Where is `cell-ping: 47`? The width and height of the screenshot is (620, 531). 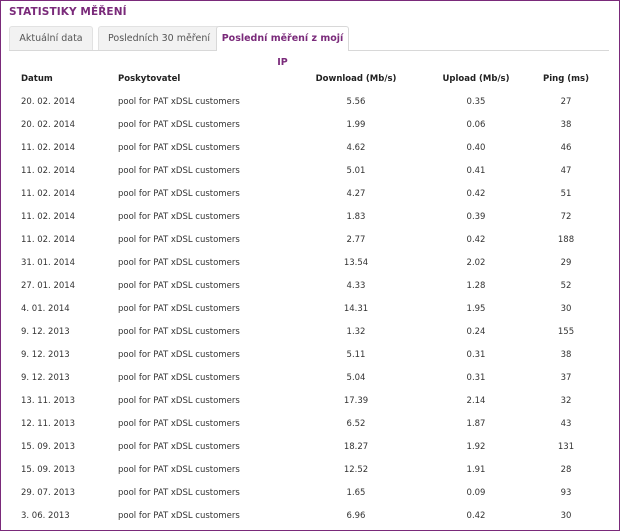 cell-ping: 47 is located at coordinates (566, 171).